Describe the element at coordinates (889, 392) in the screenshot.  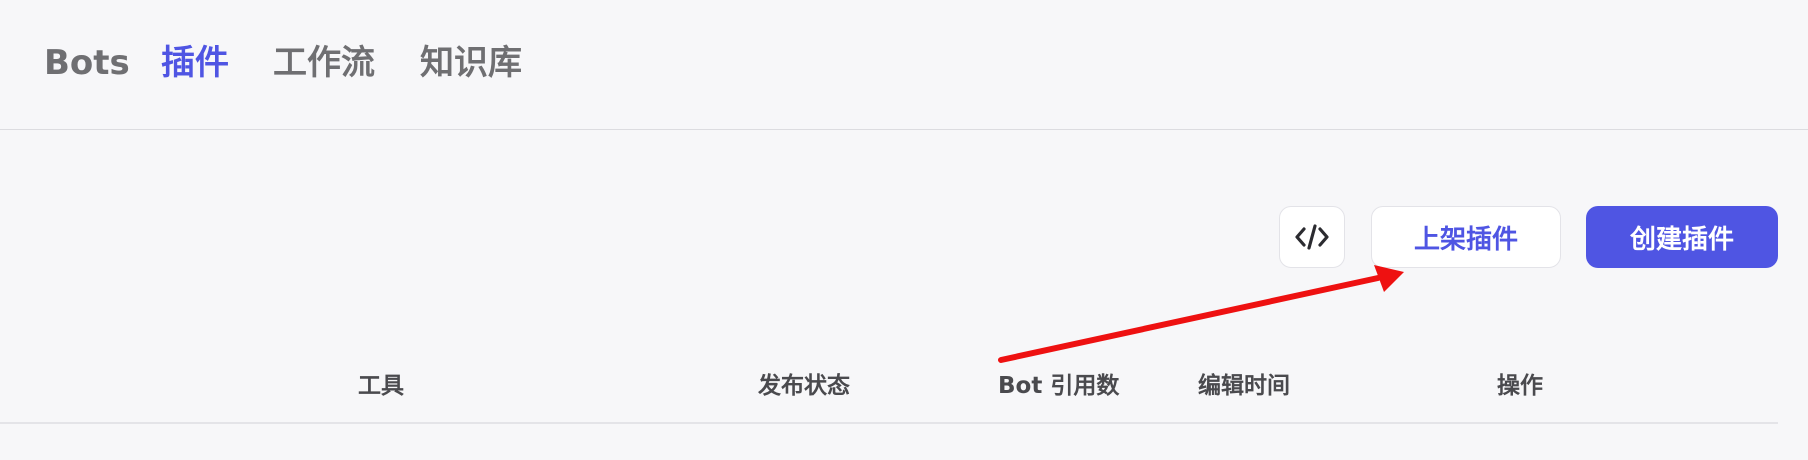
I see `table-header: 工具 发布状态 Bot 引用数 编辑时间 操作` at that location.